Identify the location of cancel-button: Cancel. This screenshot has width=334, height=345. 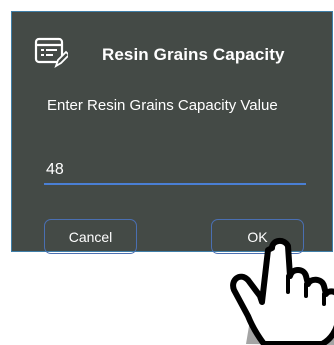
(90, 236).